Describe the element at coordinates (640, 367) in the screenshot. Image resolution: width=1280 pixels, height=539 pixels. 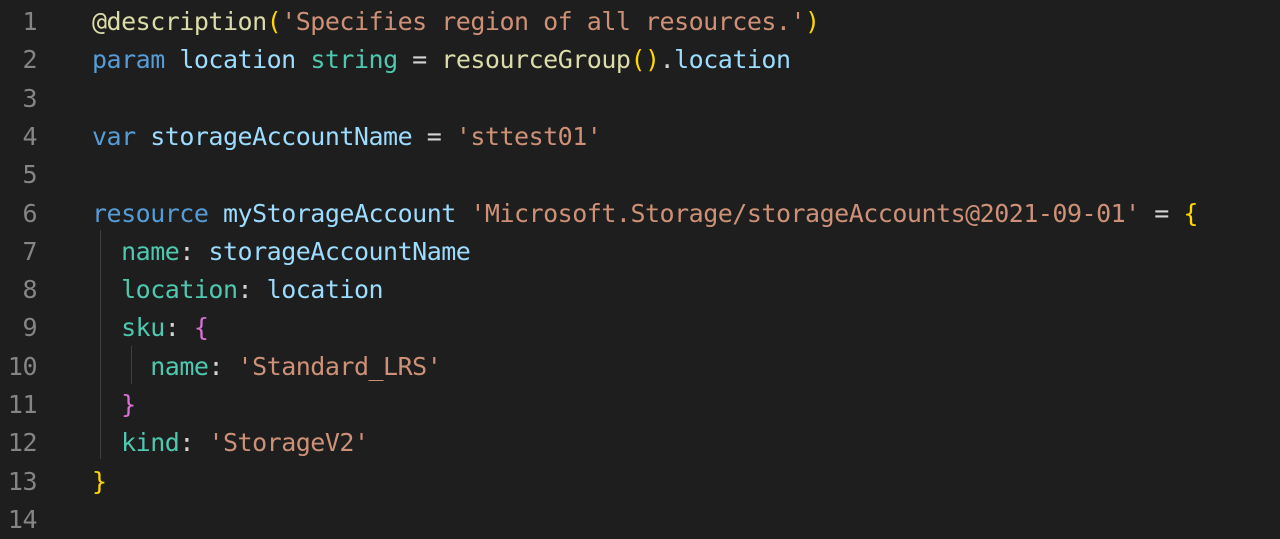
I see `code-line: 10 name: 'Standard_LRS'` at that location.